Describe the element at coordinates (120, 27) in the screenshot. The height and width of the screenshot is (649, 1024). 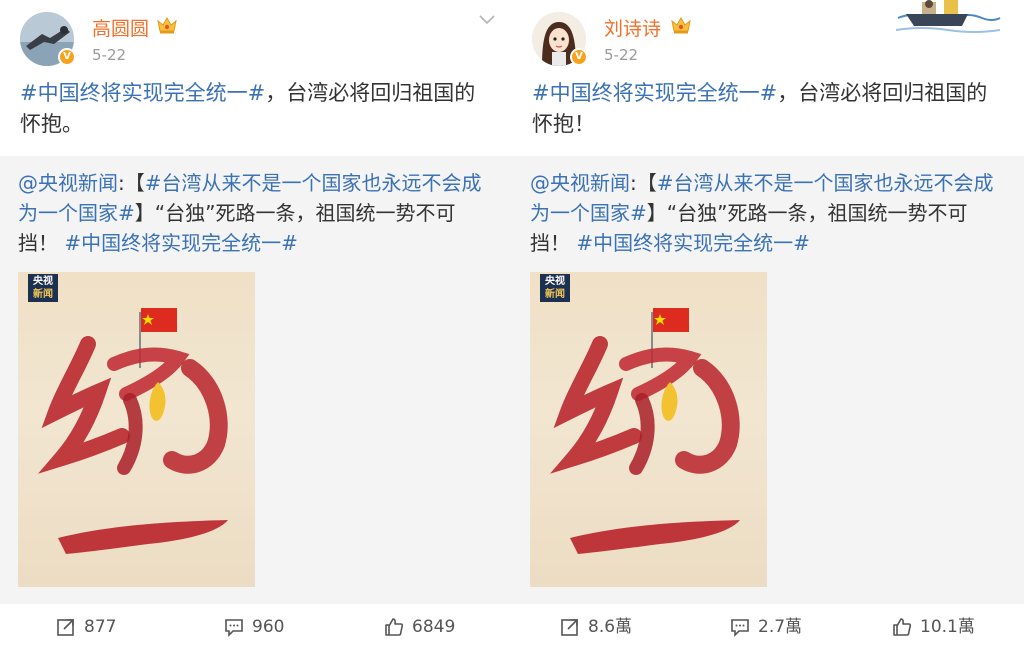
I see `username: 高圆圆` at that location.